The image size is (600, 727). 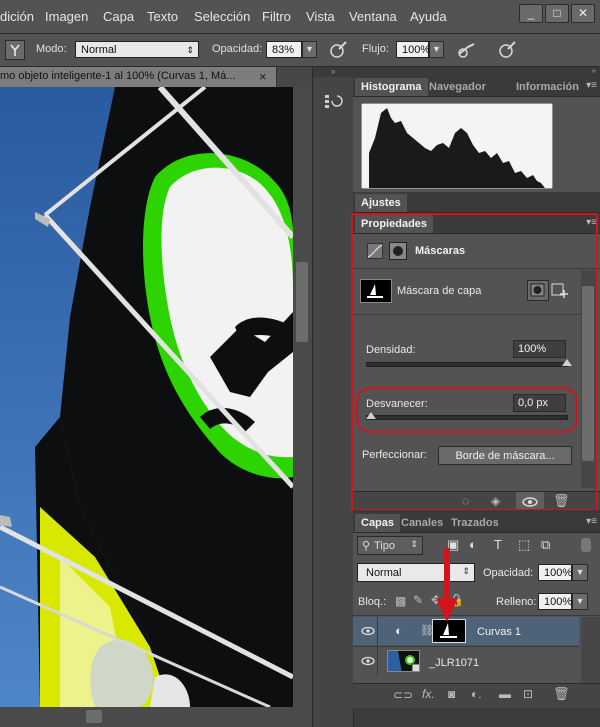 I want to click on layers-tab-bar: Capas Canales Trazados ▾≡, so click(x=476, y=523).